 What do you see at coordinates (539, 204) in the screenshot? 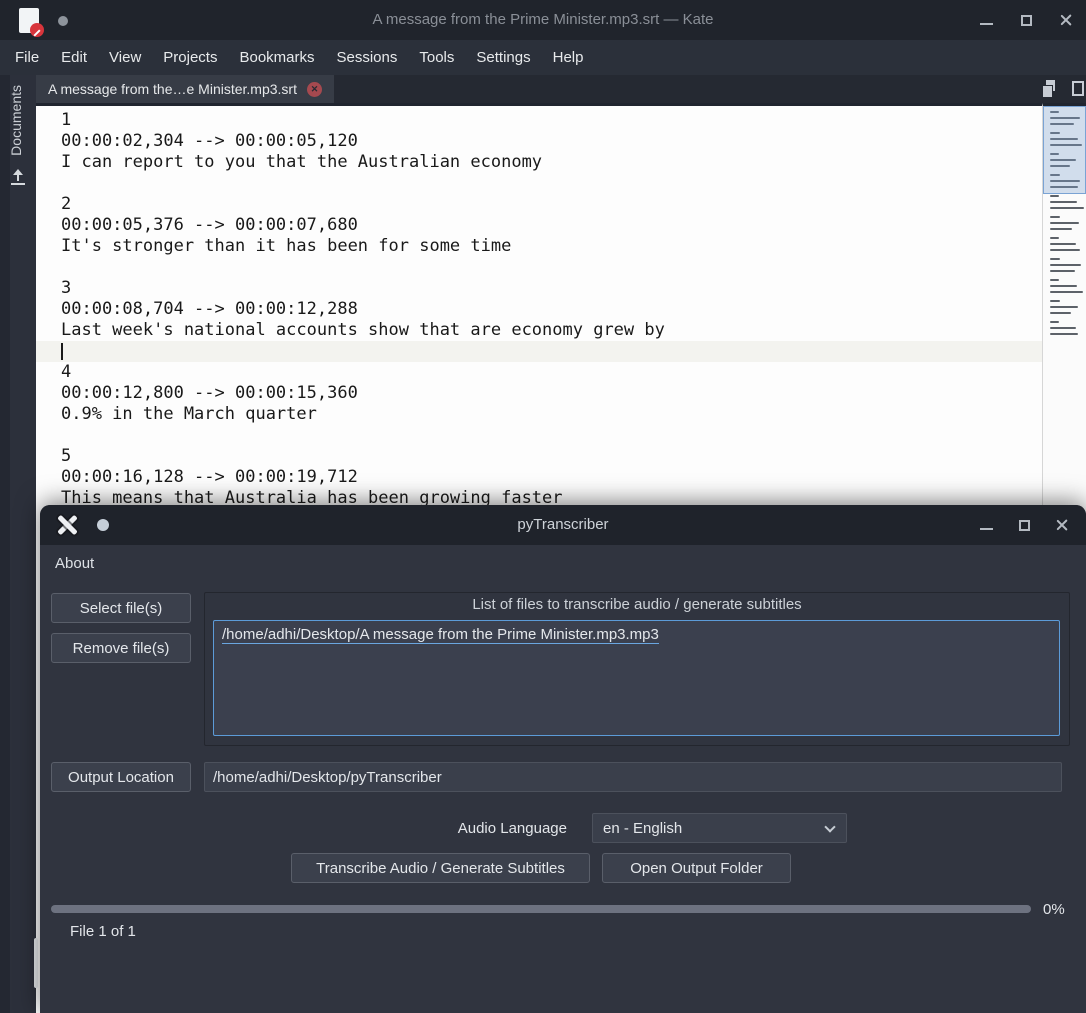
I see `editor-line-5: 2` at bounding box center [539, 204].